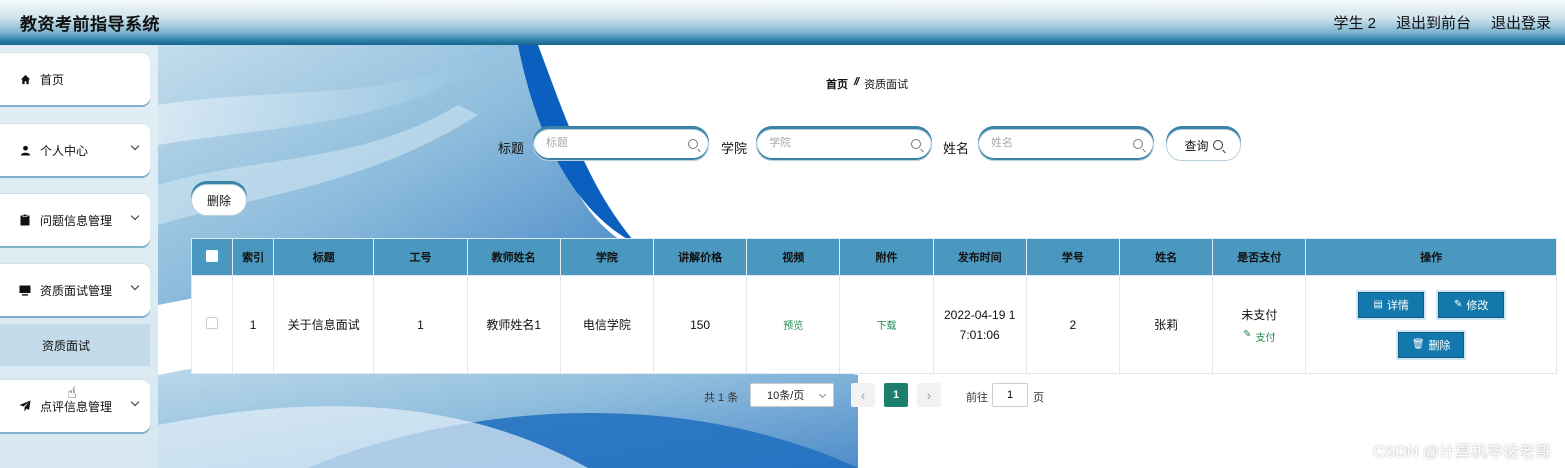  What do you see at coordinates (72, 393) in the screenshot?
I see `hand-pointer-icon: ☝` at bounding box center [72, 393].